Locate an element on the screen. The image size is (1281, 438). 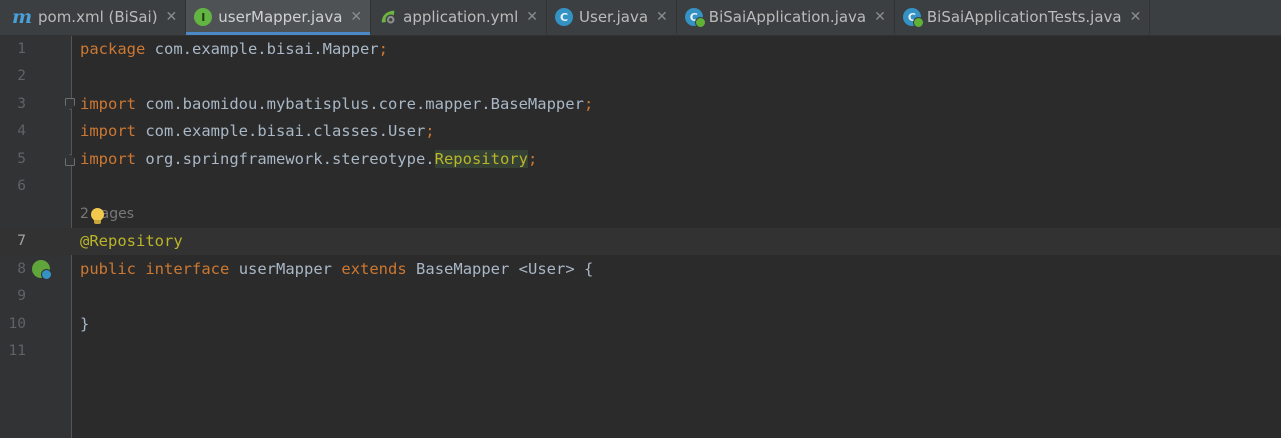
usages-link: 2 sages is located at coordinates (107, 214).